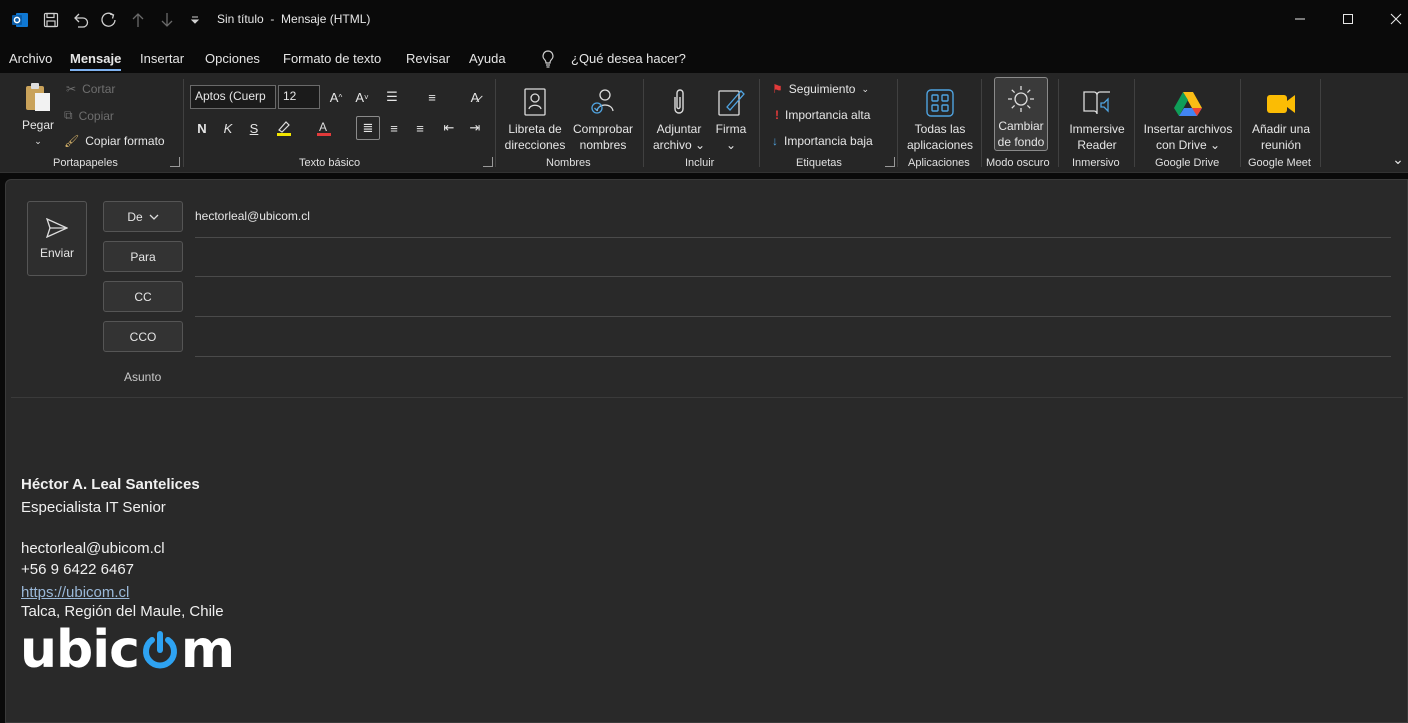 Image resolution: width=1408 pixels, height=723 pixels. Describe the element at coordinates (432, 97) in the screenshot. I see `numbering-icon: ≡` at that location.